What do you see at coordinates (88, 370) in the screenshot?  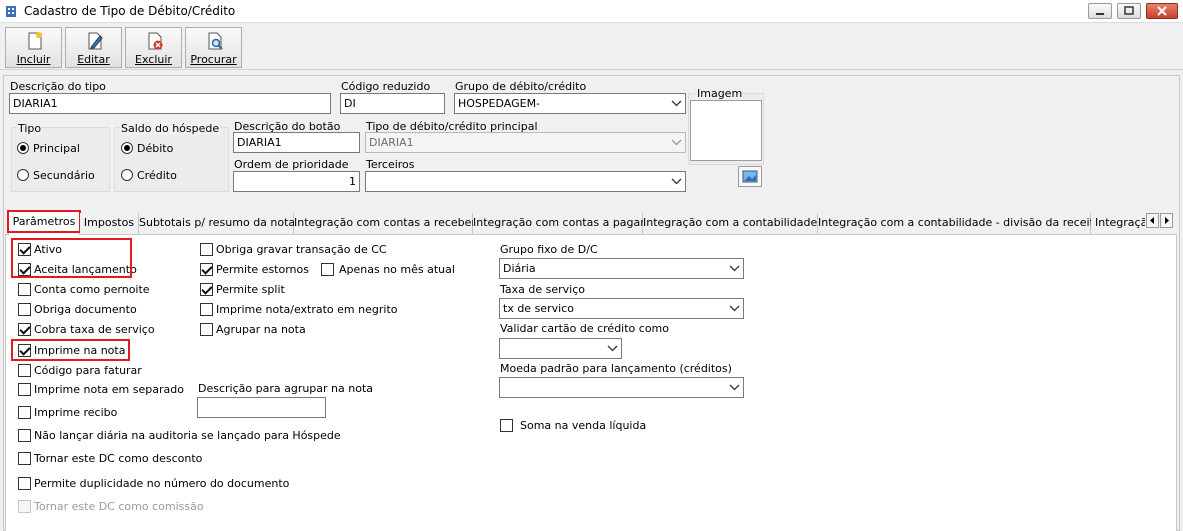 I see `codigo-faturar-label: Código para faturar` at bounding box center [88, 370].